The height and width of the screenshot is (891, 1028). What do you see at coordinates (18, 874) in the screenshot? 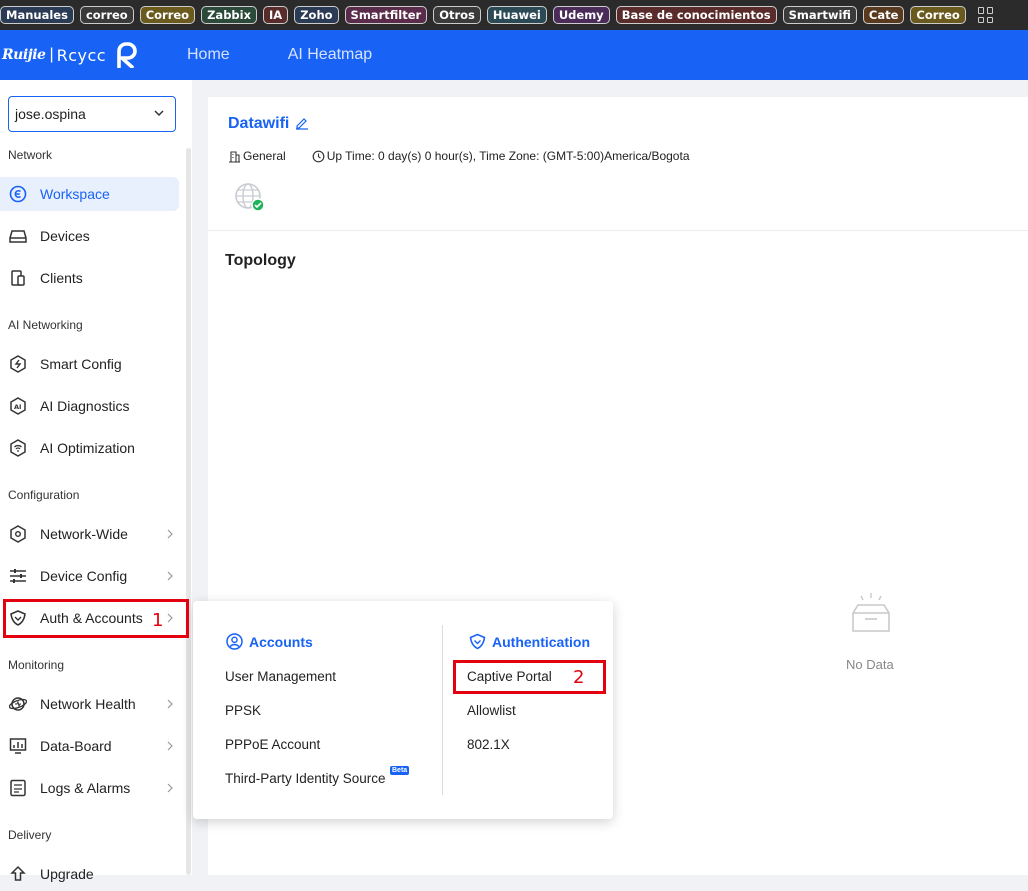
I see `upgrade-icon` at bounding box center [18, 874].